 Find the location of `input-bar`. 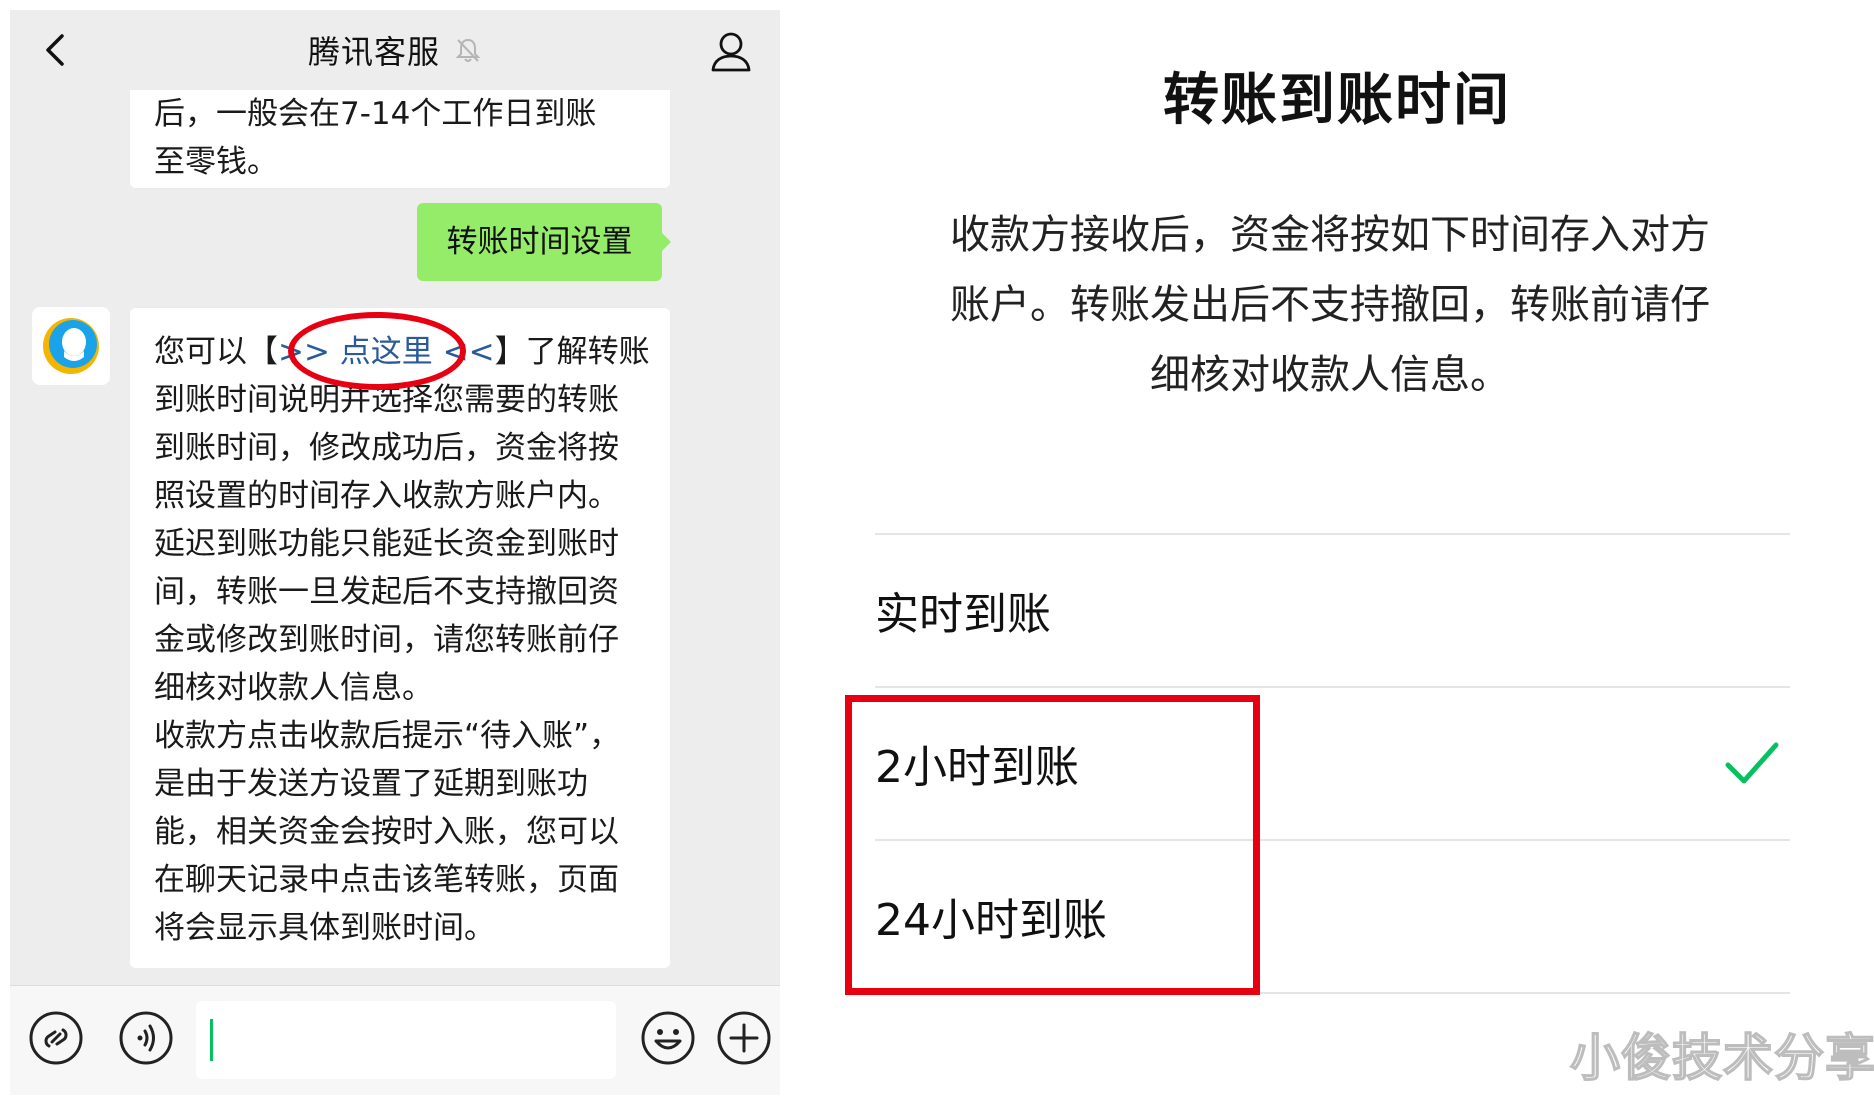

input-bar is located at coordinates (395, 1040).